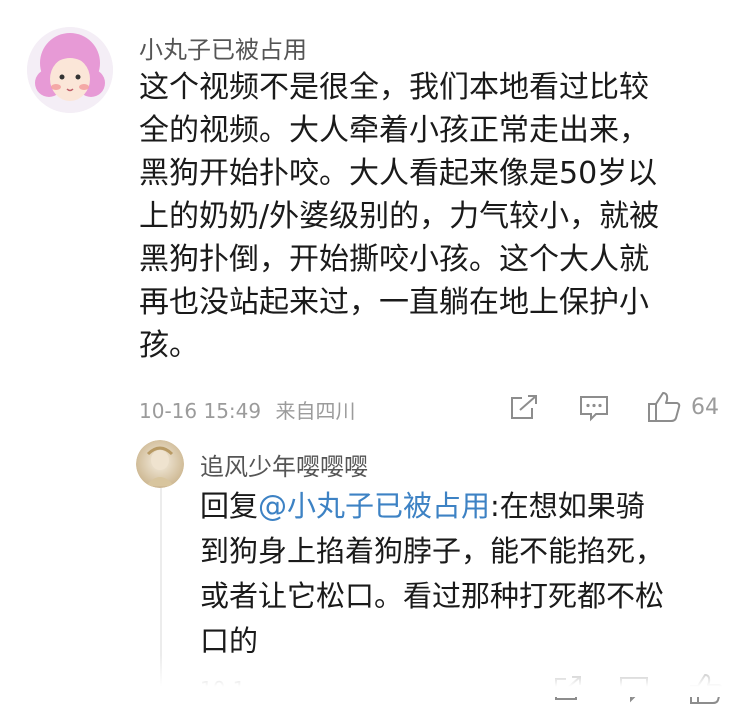 Image resolution: width=750 pixels, height=710 pixels. I want to click on mention-link: @小丸子已被占用, so click(374, 506).